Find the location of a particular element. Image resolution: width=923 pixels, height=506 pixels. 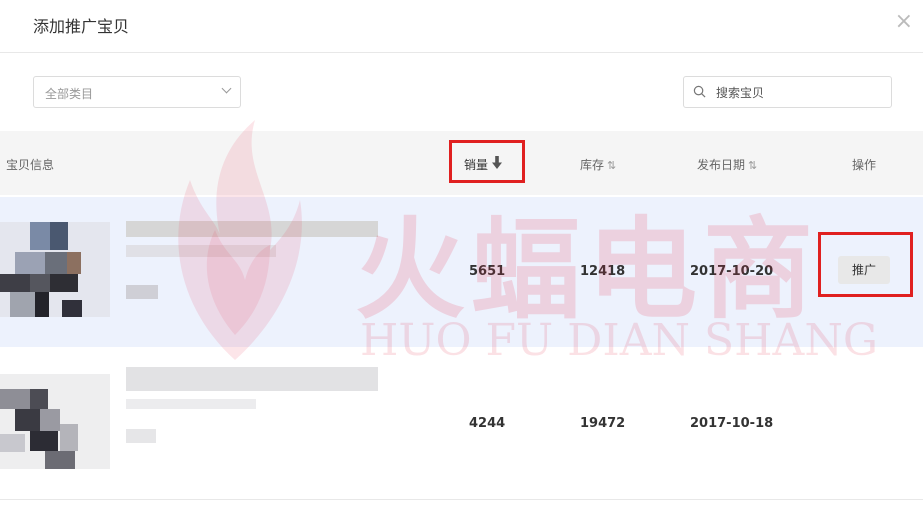

column-header-info: 宝贝信息 is located at coordinates (30, 165).